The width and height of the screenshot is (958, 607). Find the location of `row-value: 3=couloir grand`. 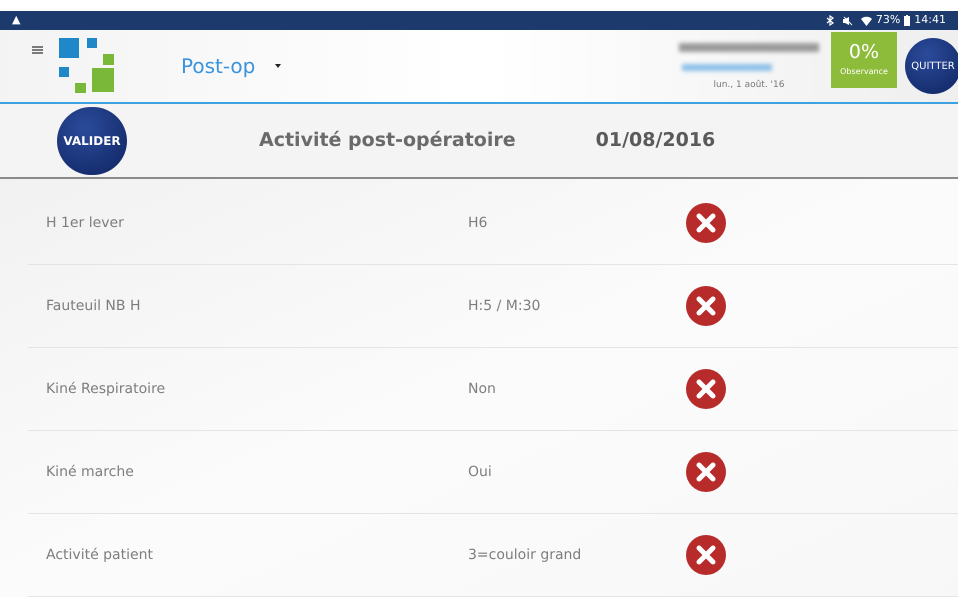

row-value: 3=couloir grand is located at coordinates (525, 555).